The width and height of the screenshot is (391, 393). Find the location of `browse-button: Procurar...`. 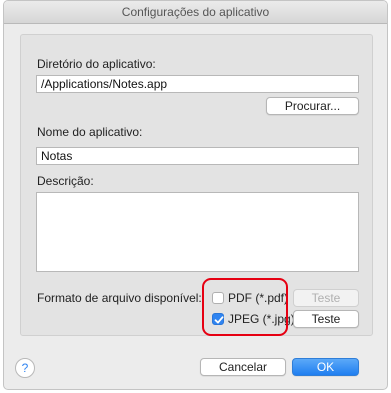

browse-button: Procurar... is located at coordinates (312, 106).